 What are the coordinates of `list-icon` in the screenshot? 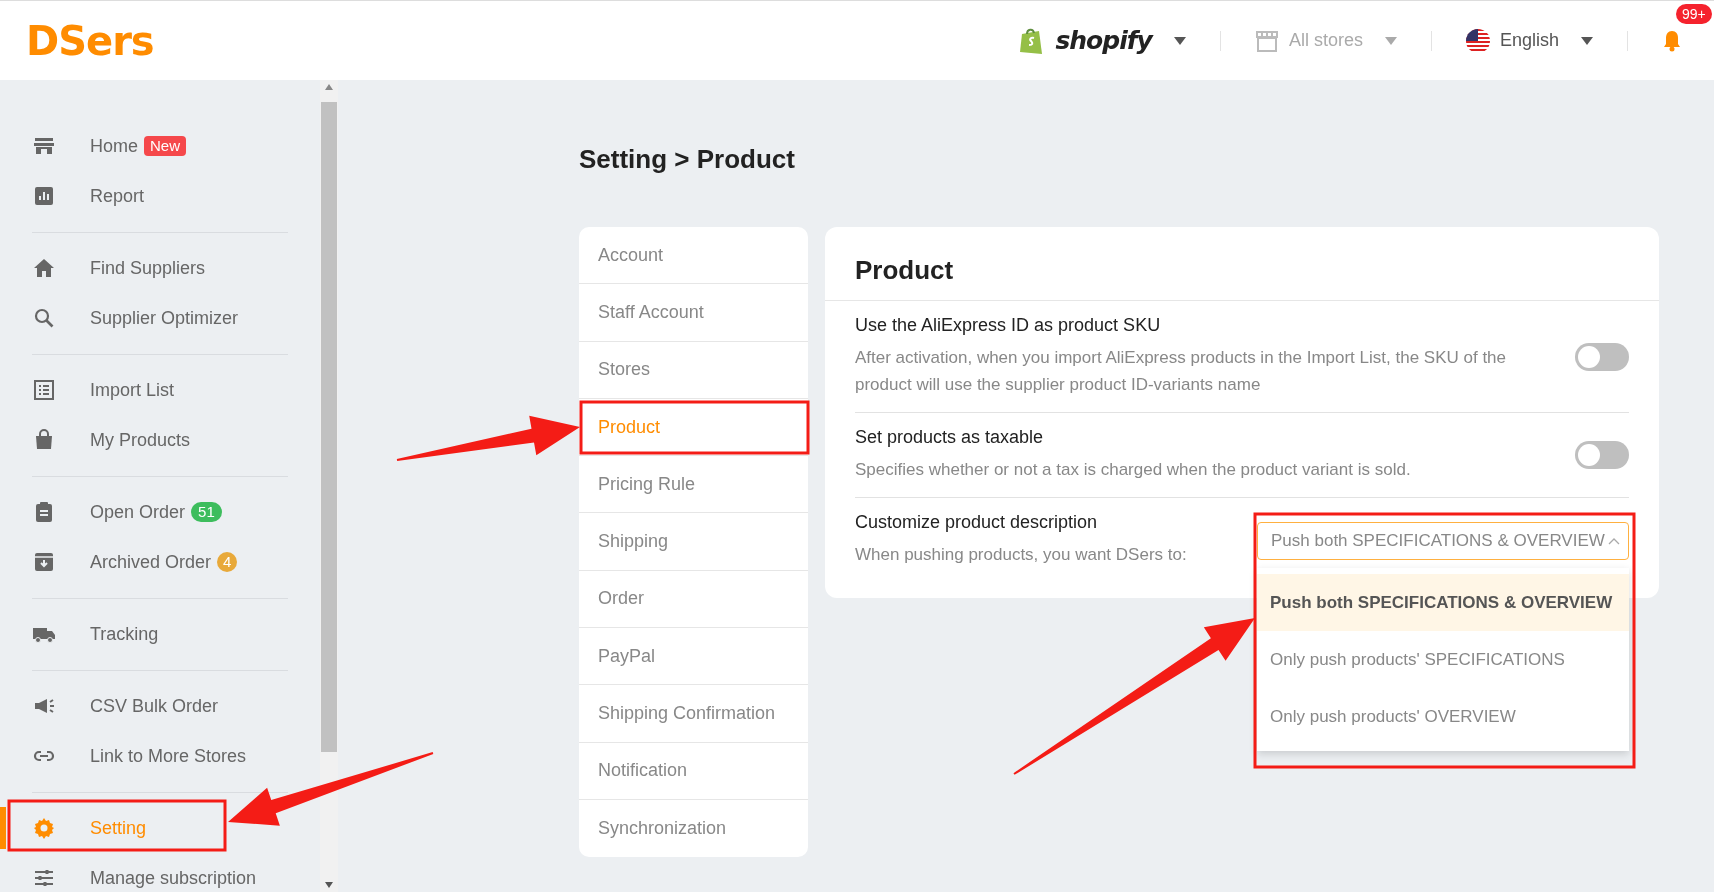 It's located at (44, 390).